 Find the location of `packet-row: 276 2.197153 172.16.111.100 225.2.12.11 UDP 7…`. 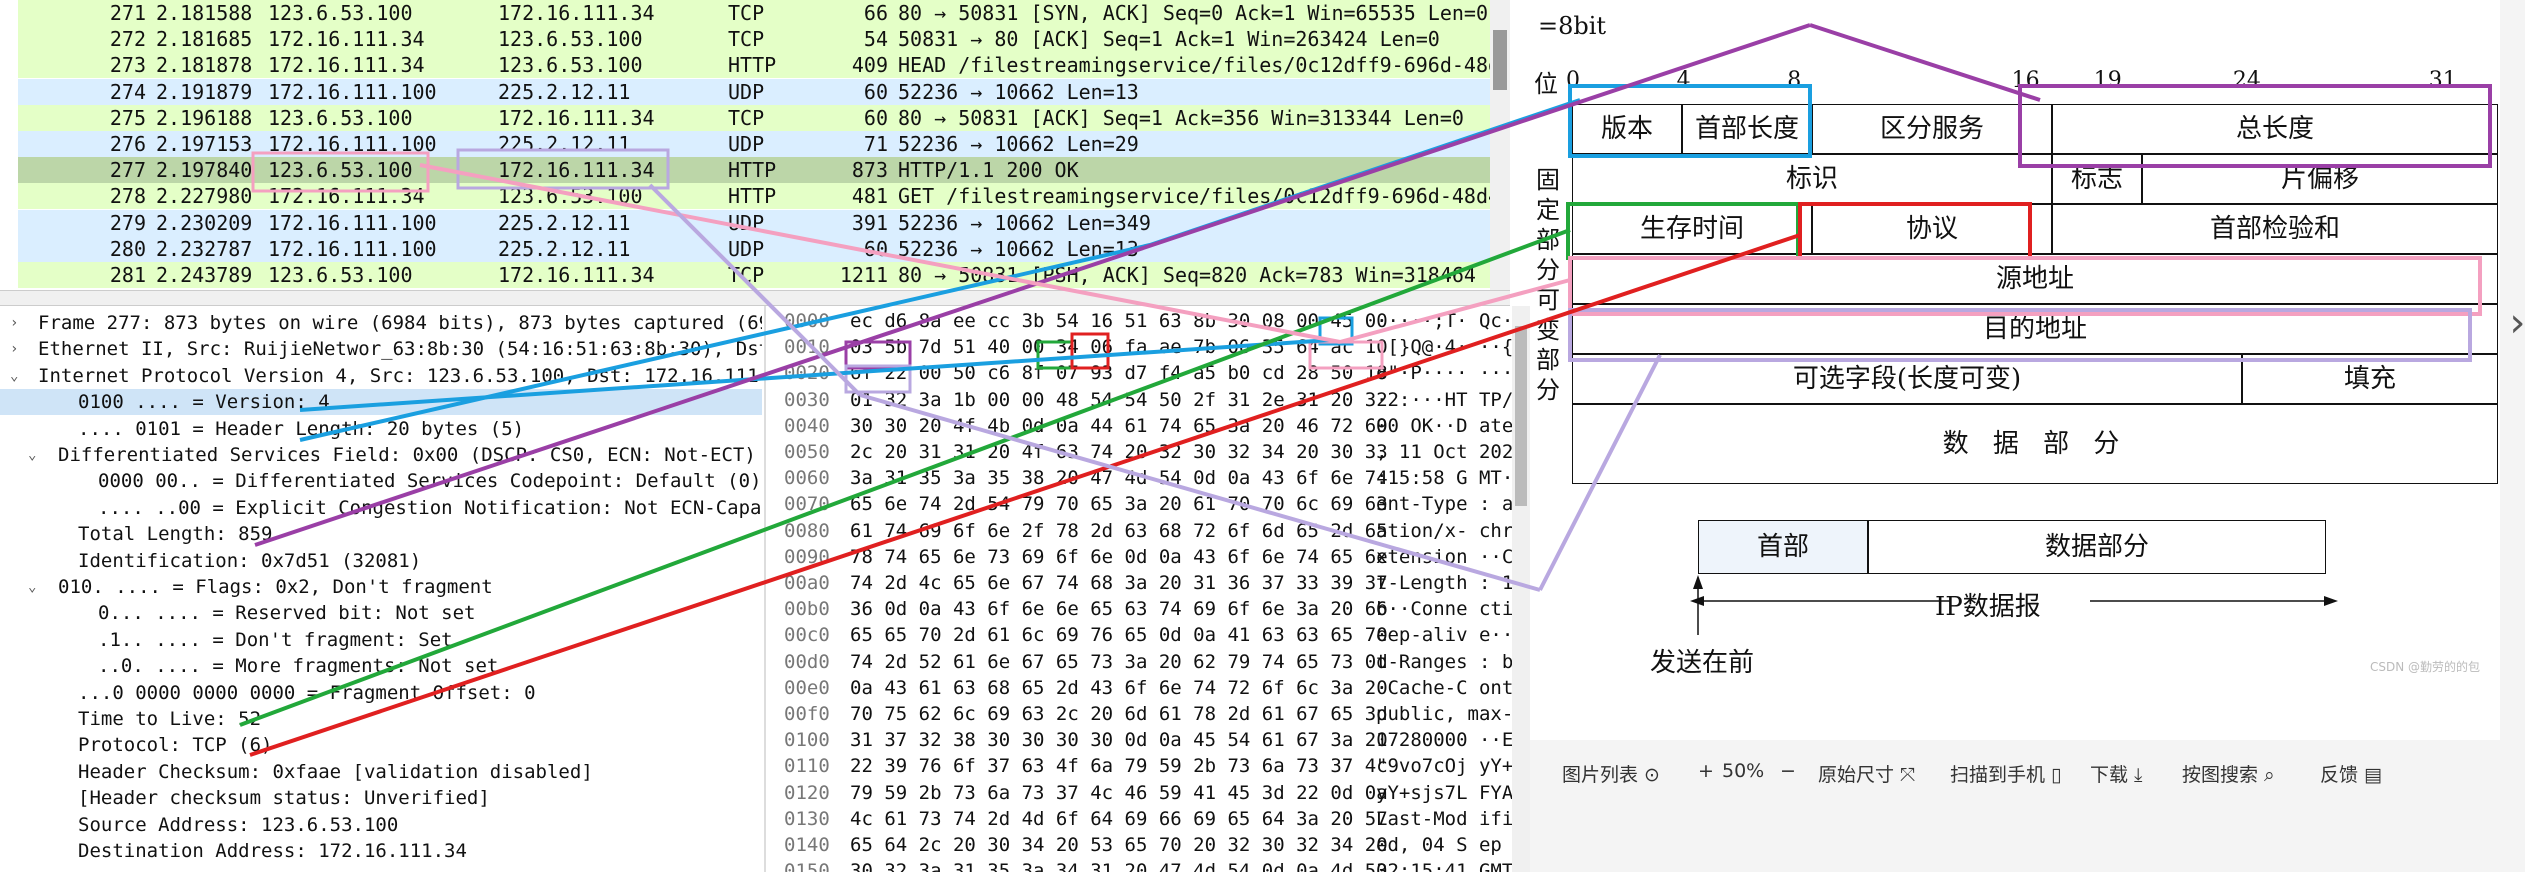

packet-row: 276 2.197153 172.16.111.100 225.2.12.11 UDP 7… is located at coordinates (764, 144).